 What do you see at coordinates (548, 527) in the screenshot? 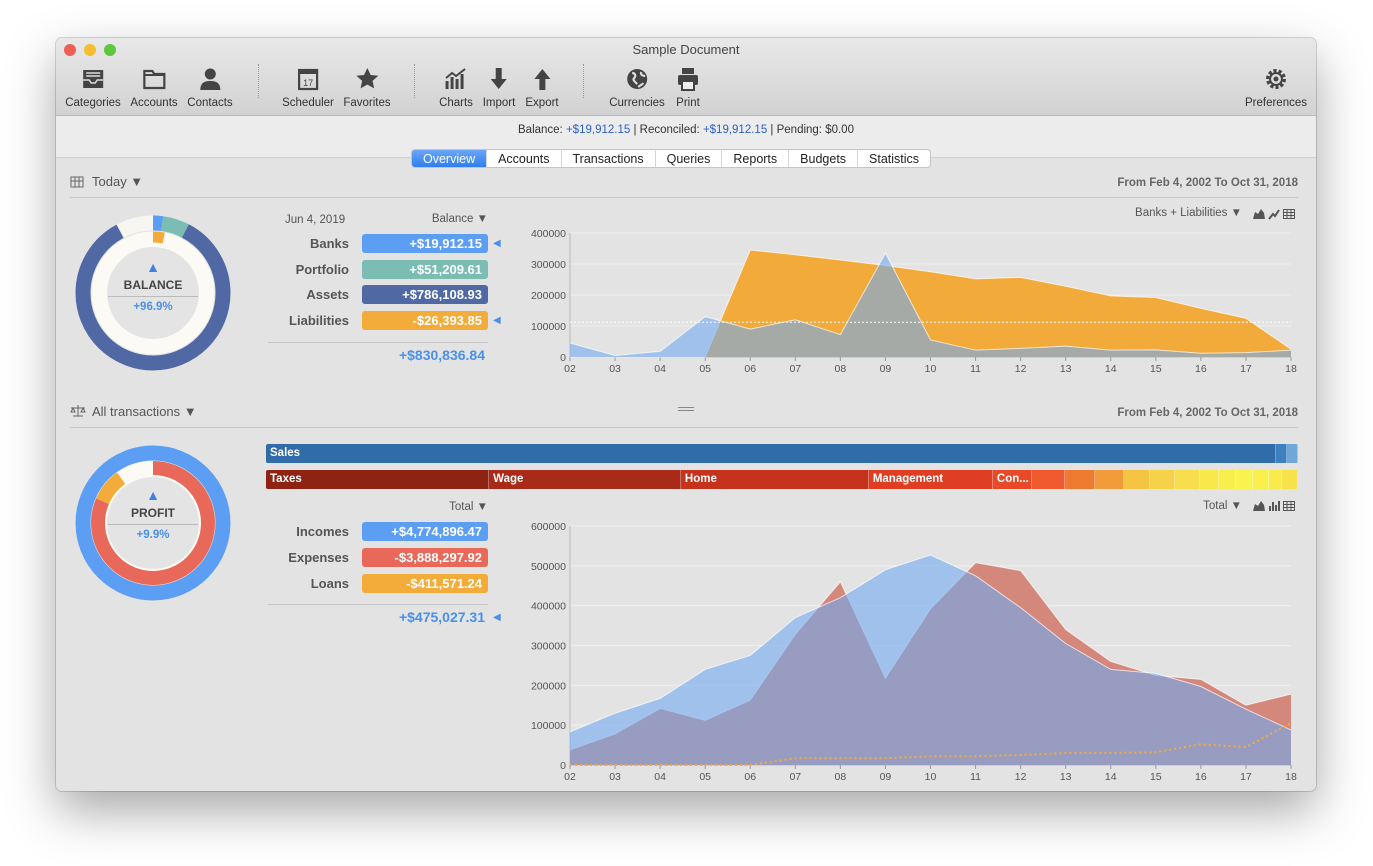
I see `y-tick-label: 600000` at bounding box center [548, 527].